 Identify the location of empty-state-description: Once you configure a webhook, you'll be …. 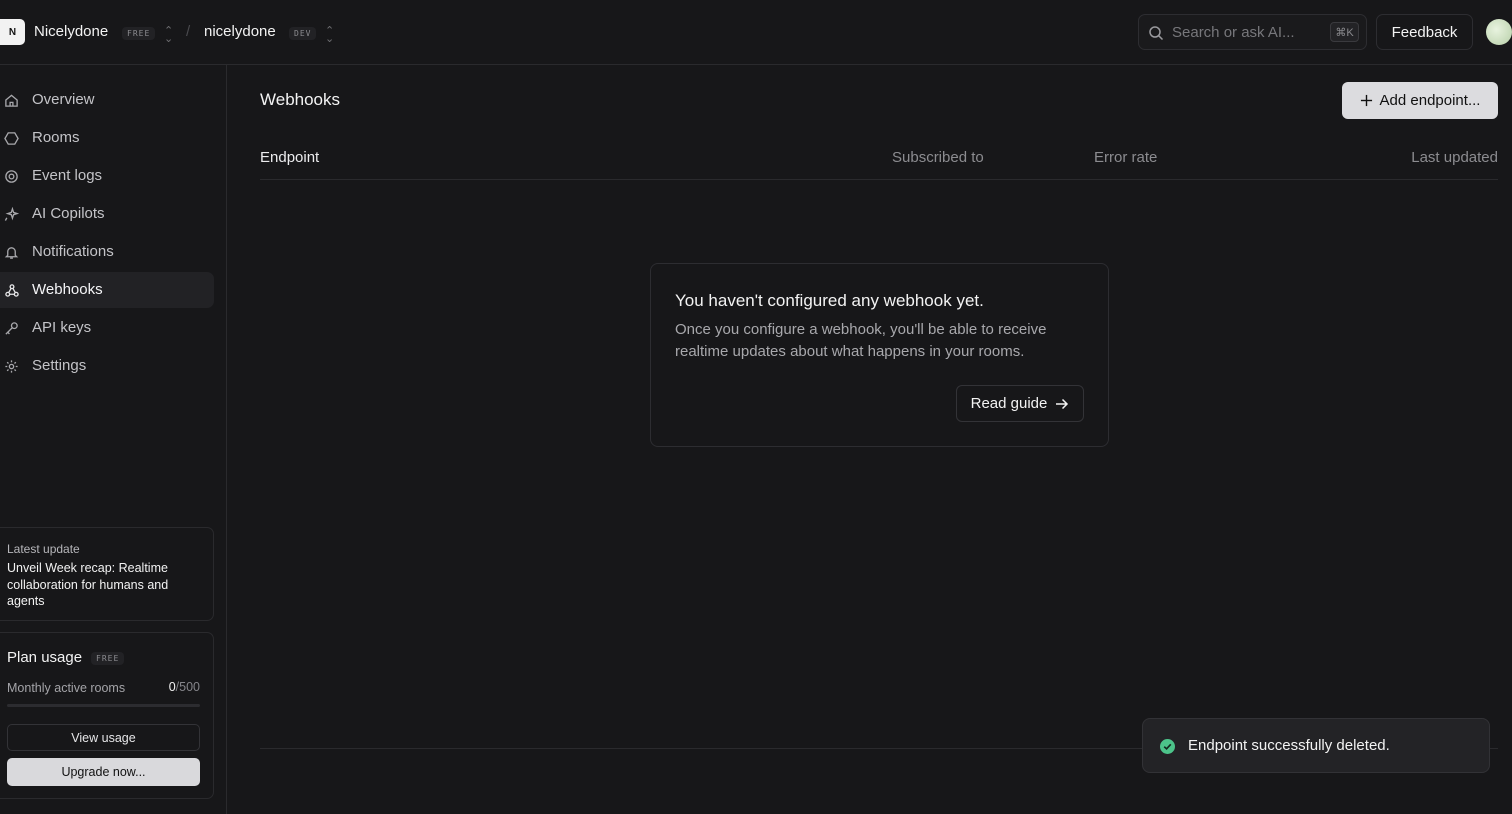
(861, 340).